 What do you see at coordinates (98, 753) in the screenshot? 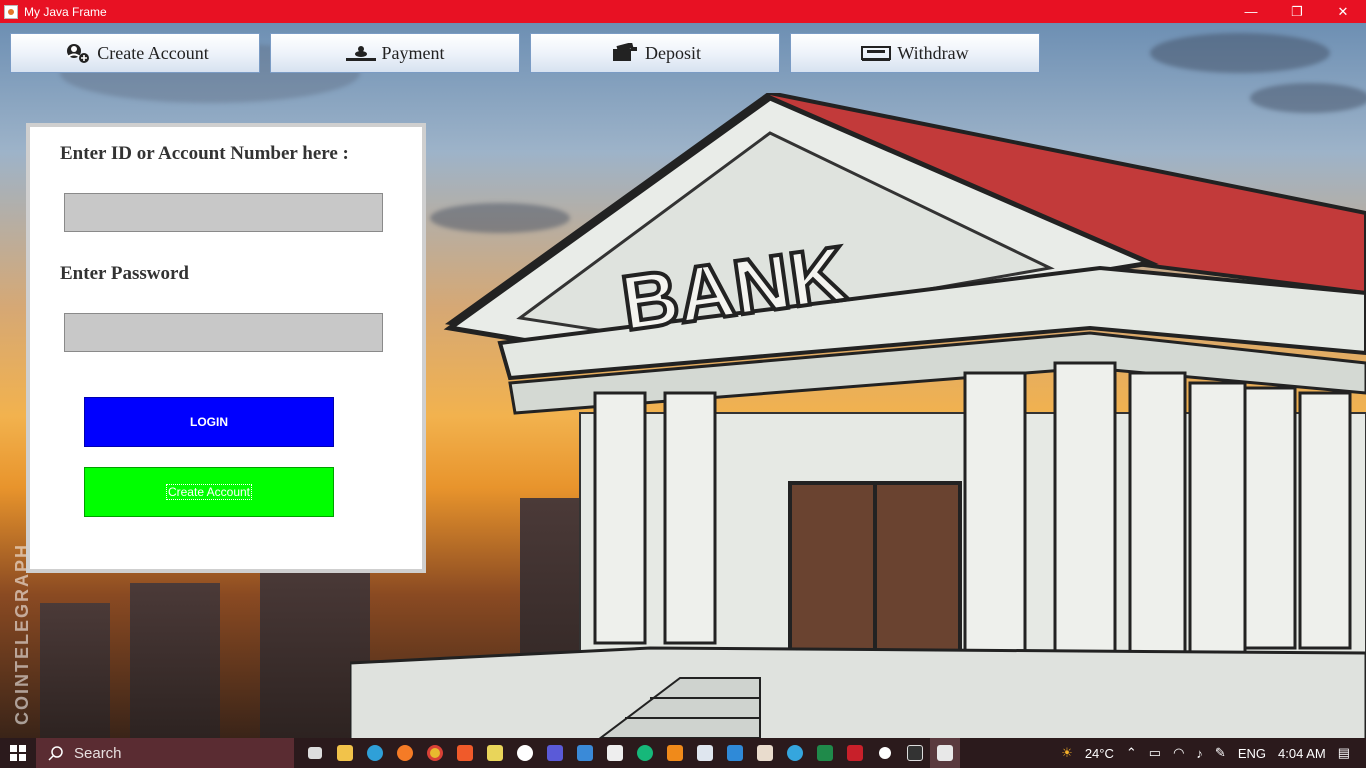
I see `search-placeholder: Search` at bounding box center [98, 753].